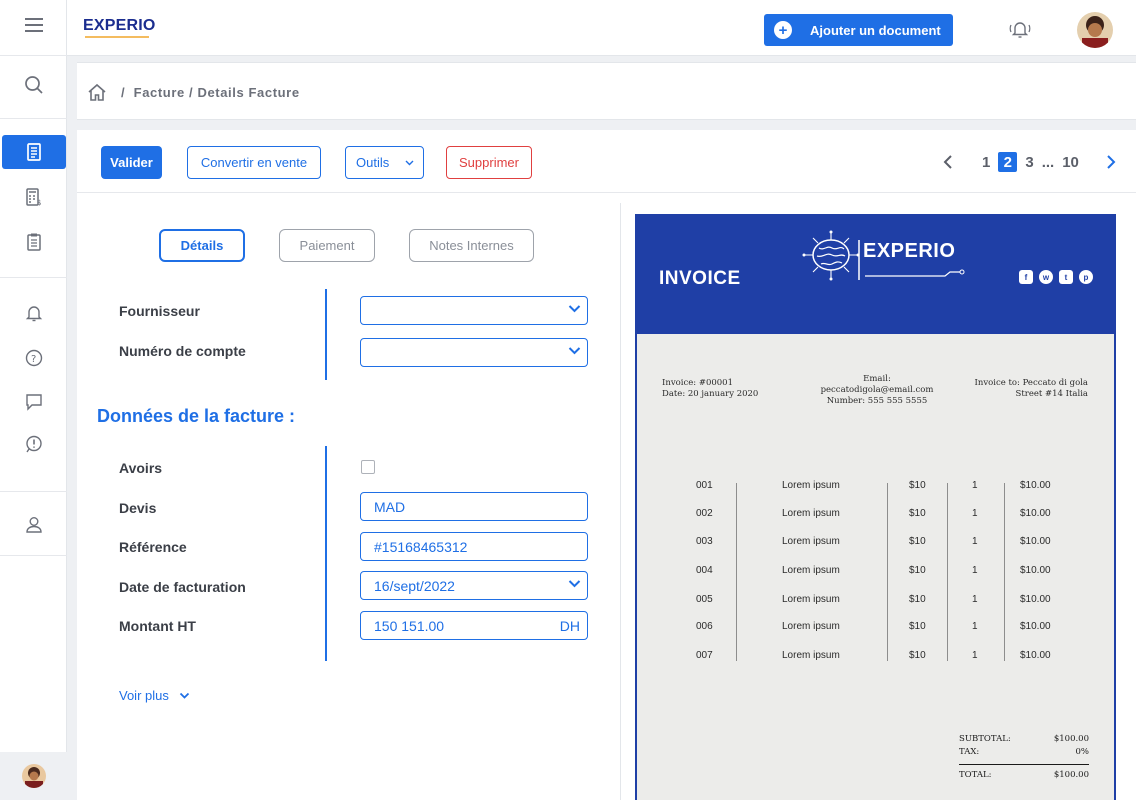 The image size is (1136, 800). Describe the element at coordinates (1051, 394) in the screenshot. I see `invoice-street: Street #14 Italia` at that location.